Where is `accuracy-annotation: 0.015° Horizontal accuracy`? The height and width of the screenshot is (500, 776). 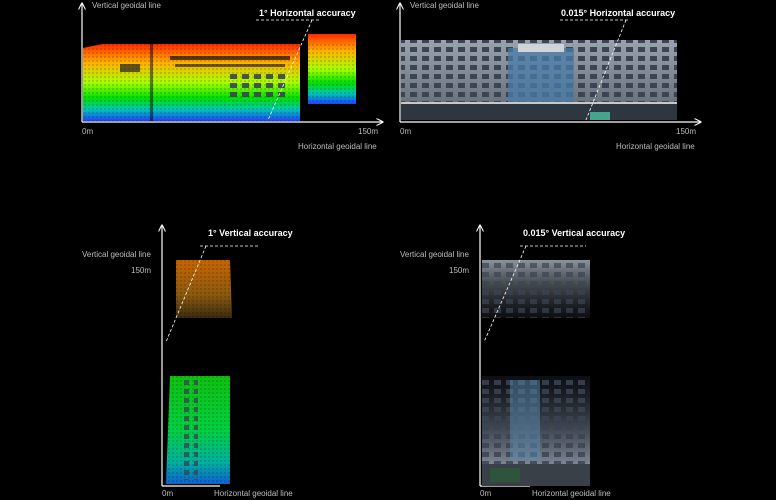
accuracy-annotation: 0.015° Horizontal accuracy is located at coordinates (618, 13).